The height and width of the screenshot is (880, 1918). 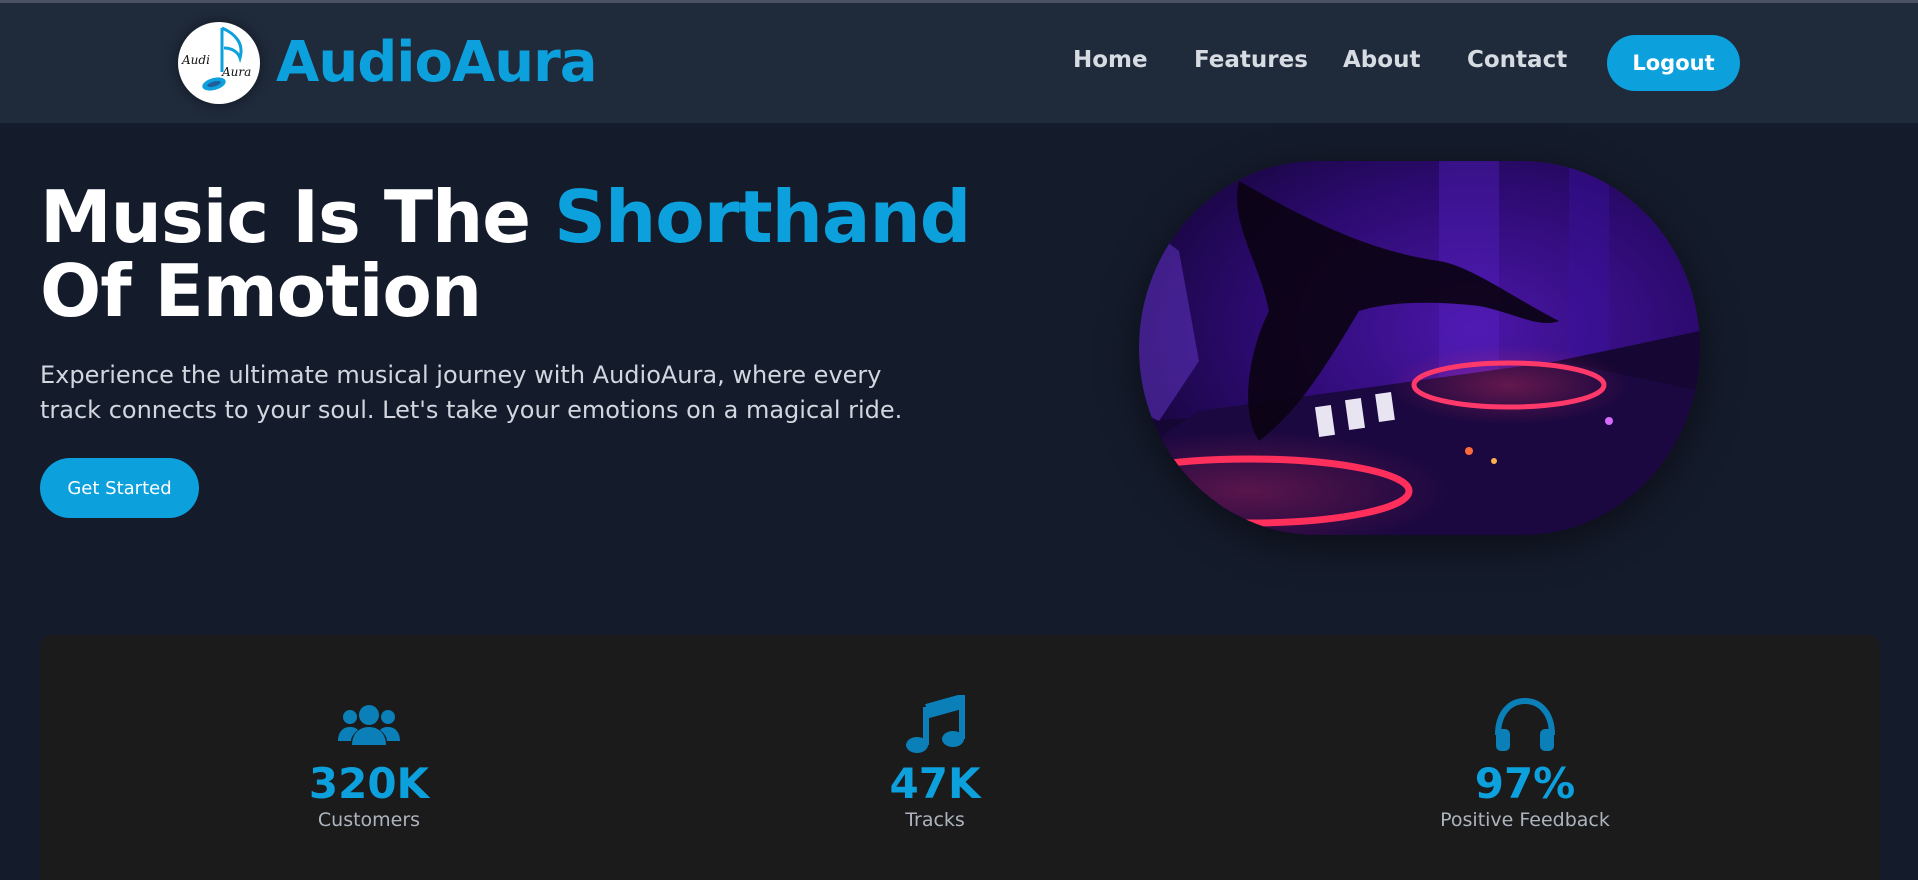 I want to click on stat-feedback: 97% Positive Feedback, so click(x=1525, y=763).